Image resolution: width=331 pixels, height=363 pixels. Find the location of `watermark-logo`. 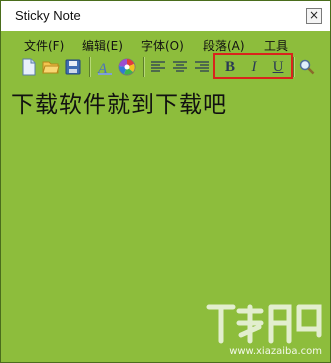

watermark-logo is located at coordinates (264, 324).